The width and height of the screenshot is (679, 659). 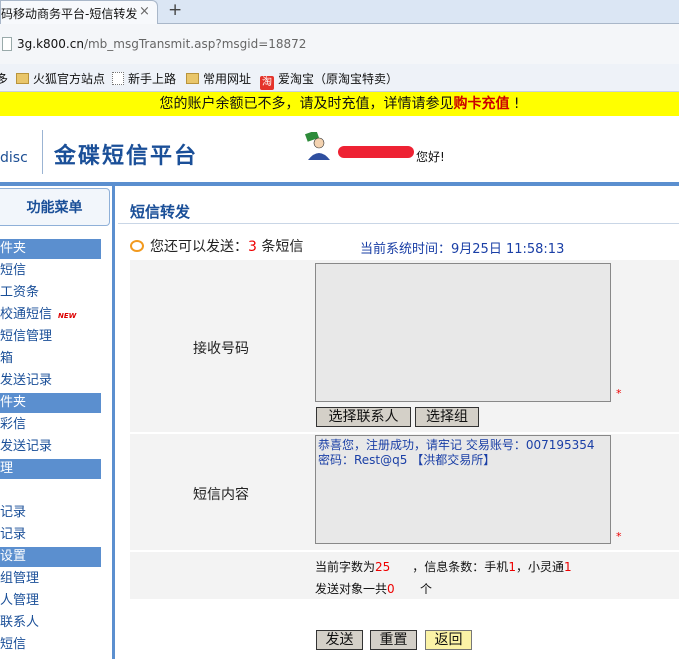 What do you see at coordinates (20, 292) in the screenshot?
I see `sidebar-item-label: 工资条` at bounding box center [20, 292].